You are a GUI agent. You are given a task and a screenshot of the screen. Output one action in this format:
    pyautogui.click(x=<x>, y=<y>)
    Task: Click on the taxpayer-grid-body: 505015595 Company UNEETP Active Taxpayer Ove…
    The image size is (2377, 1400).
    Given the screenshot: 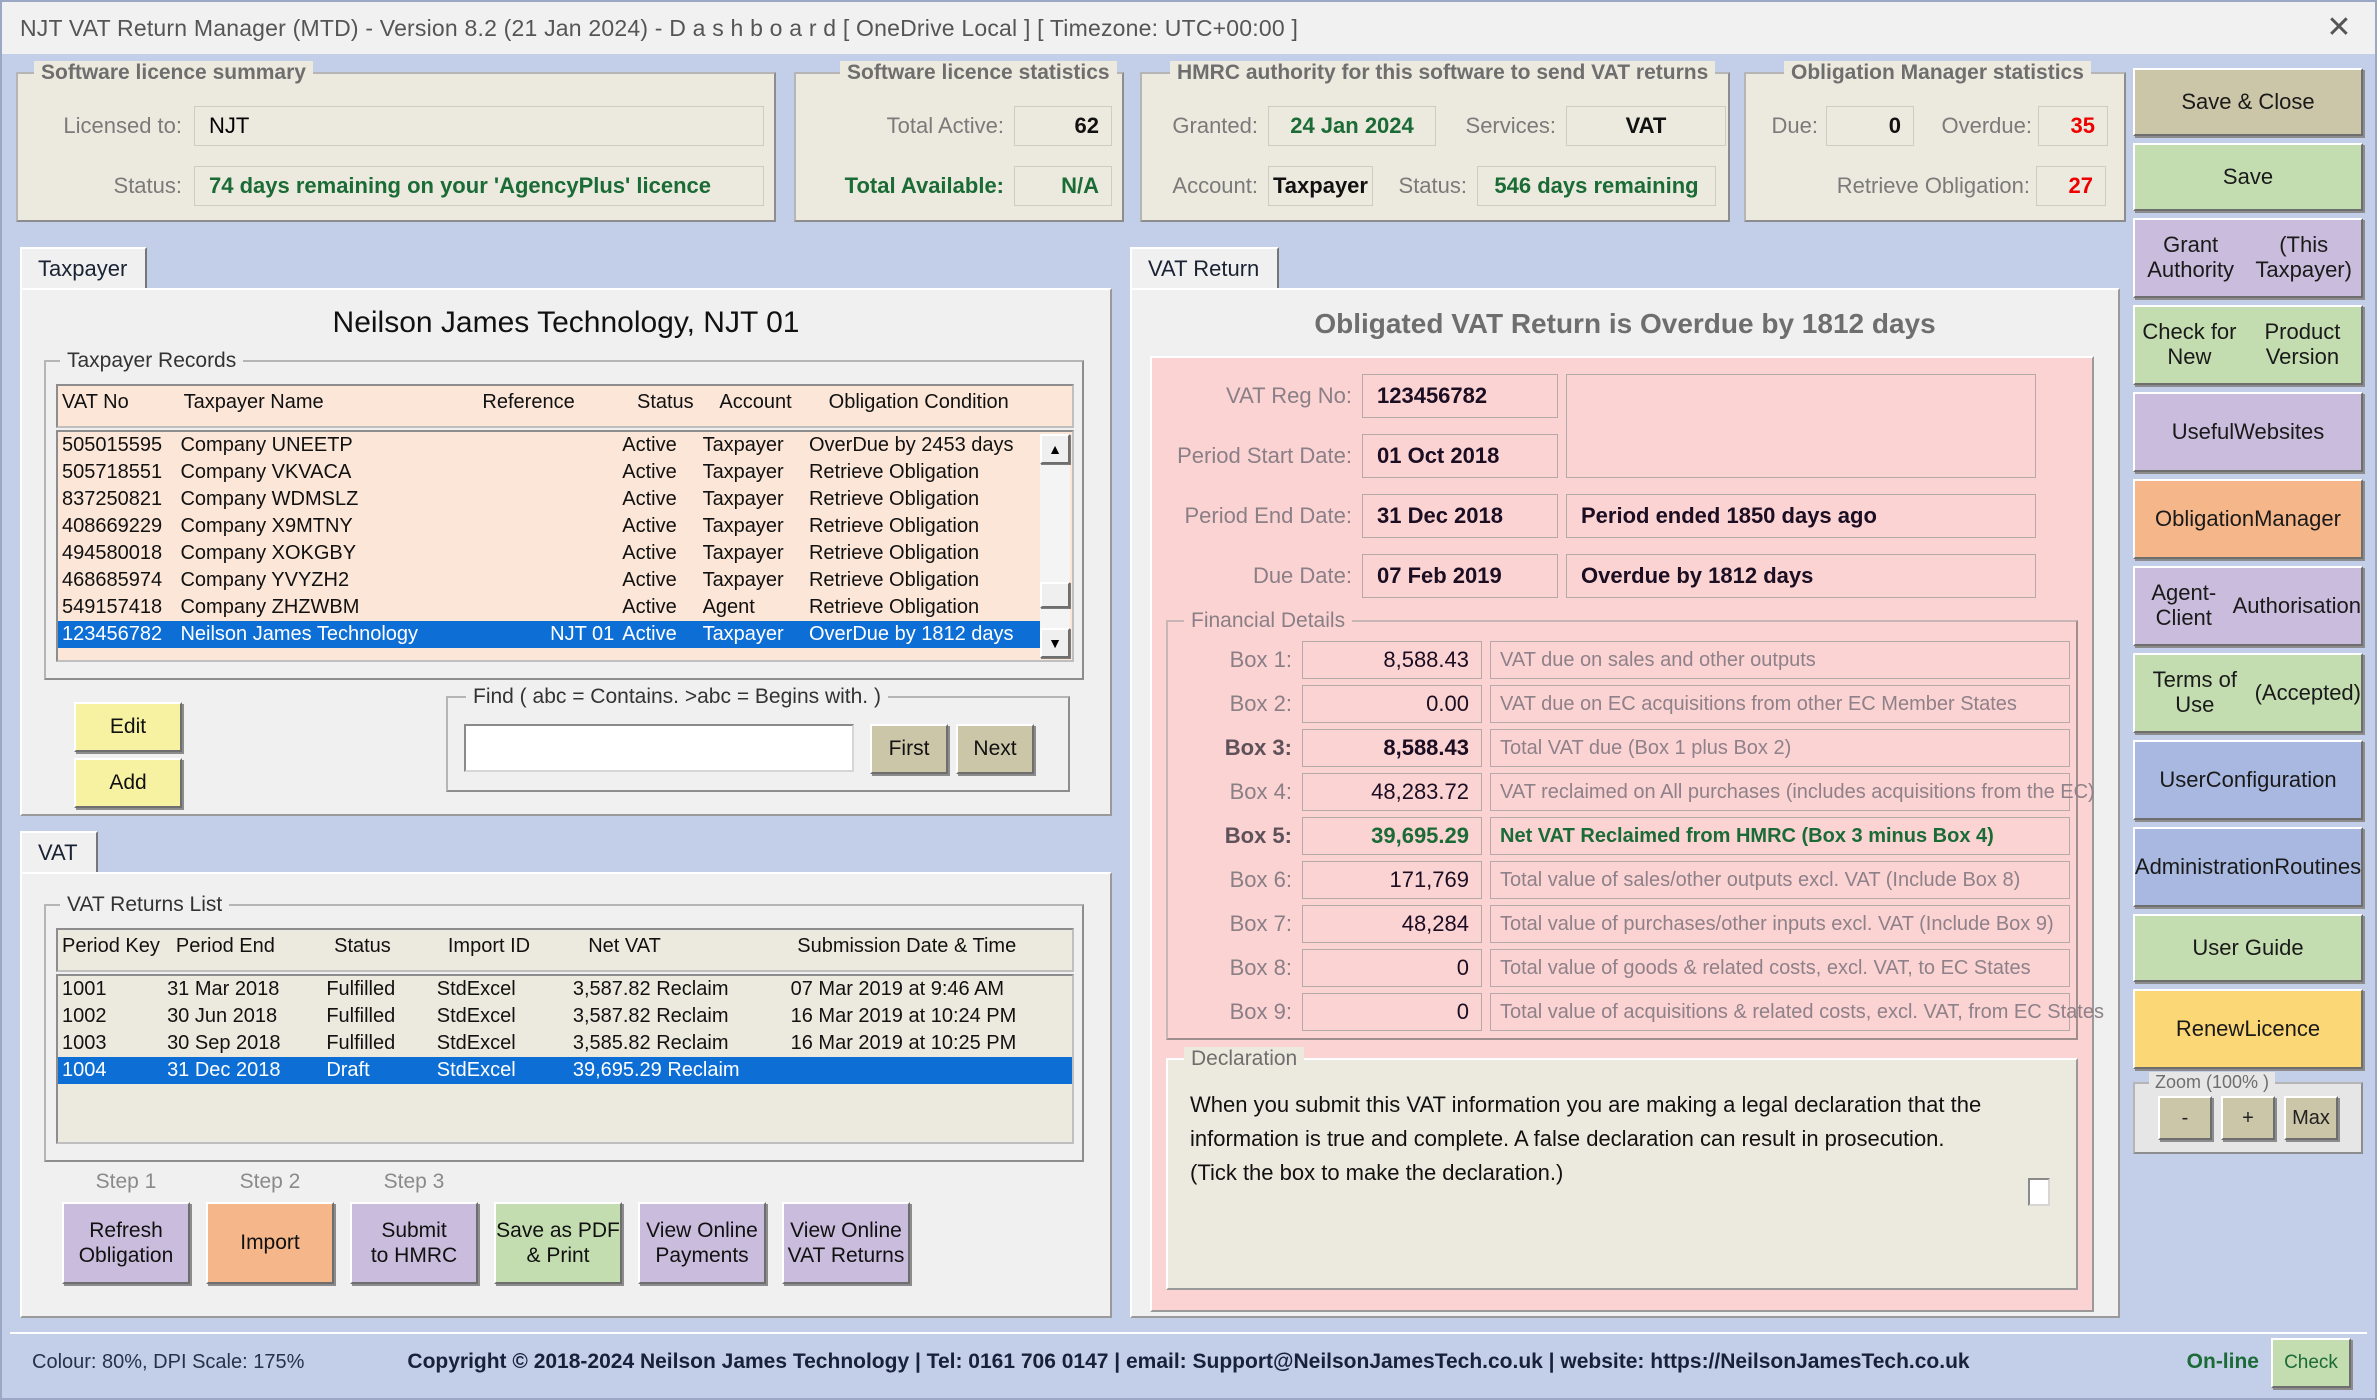 What is the action you would take?
    pyautogui.click(x=565, y=546)
    